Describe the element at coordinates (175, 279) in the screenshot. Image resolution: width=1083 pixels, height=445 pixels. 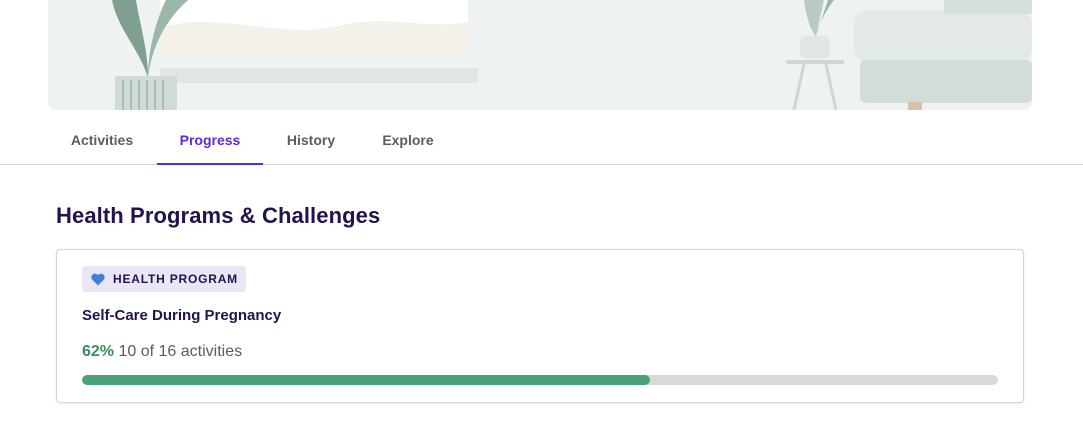
I see `badge-label: HEALTH PROGRAM` at that location.